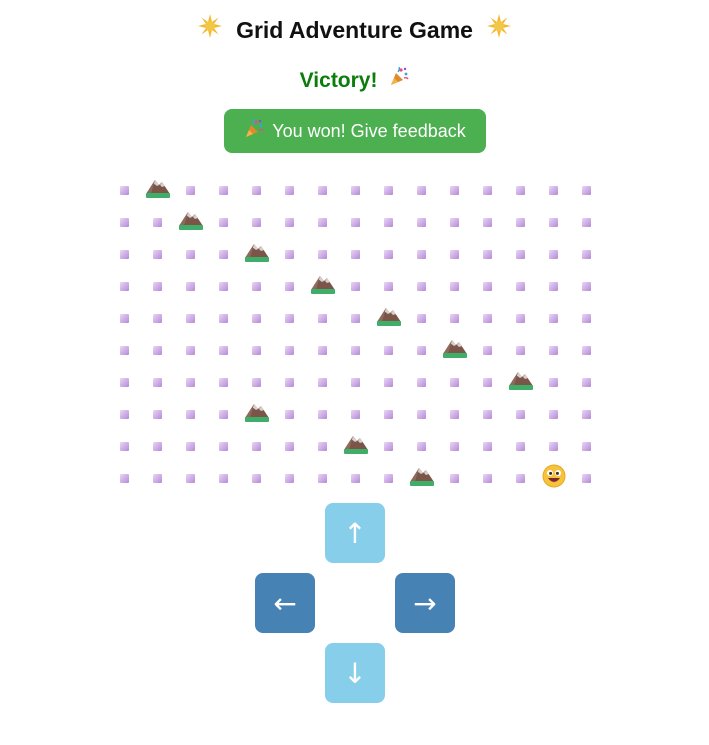 Image resolution: width=709 pixels, height=745 pixels. Describe the element at coordinates (425, 603) in the screenshot. I see `move-right-button: →` at that location.